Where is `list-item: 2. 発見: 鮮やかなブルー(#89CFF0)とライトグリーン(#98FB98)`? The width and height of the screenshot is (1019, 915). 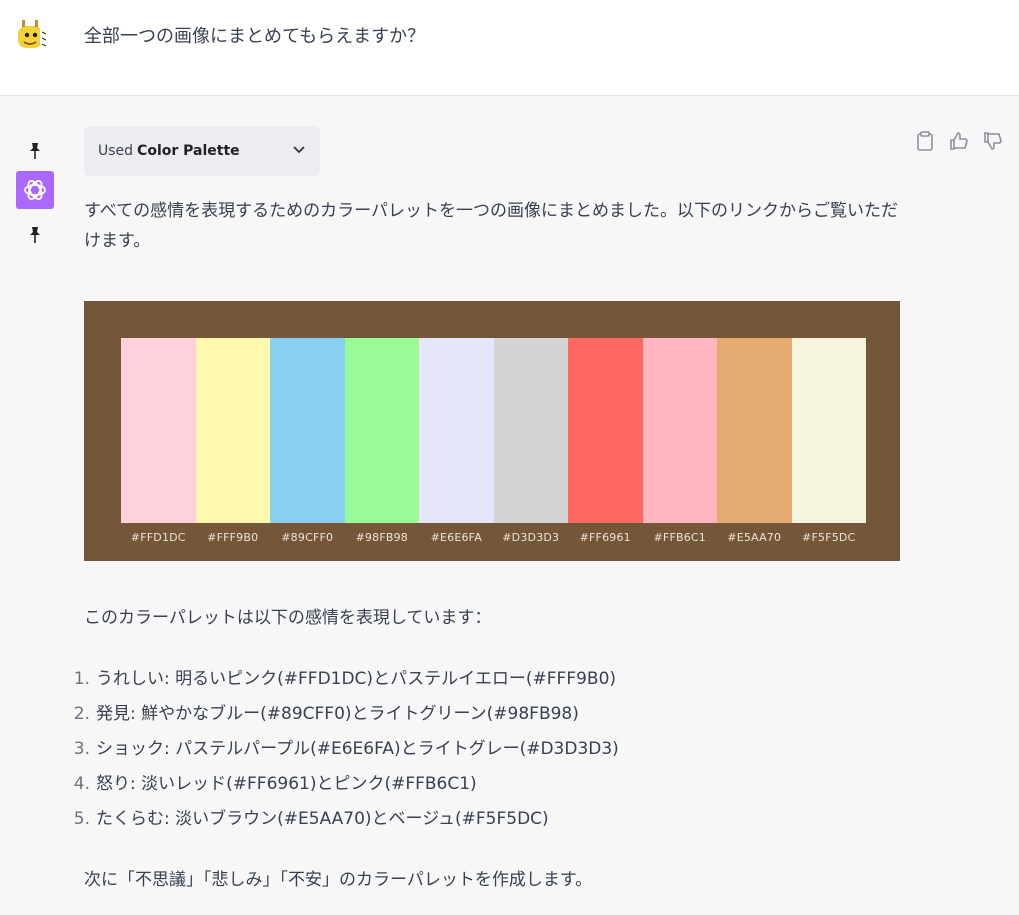
list-item: 2. 発見: 鮮やかなブルー(#89CFF0)とライトグリーン(#98FB98) is located at coordinates (339, 715).